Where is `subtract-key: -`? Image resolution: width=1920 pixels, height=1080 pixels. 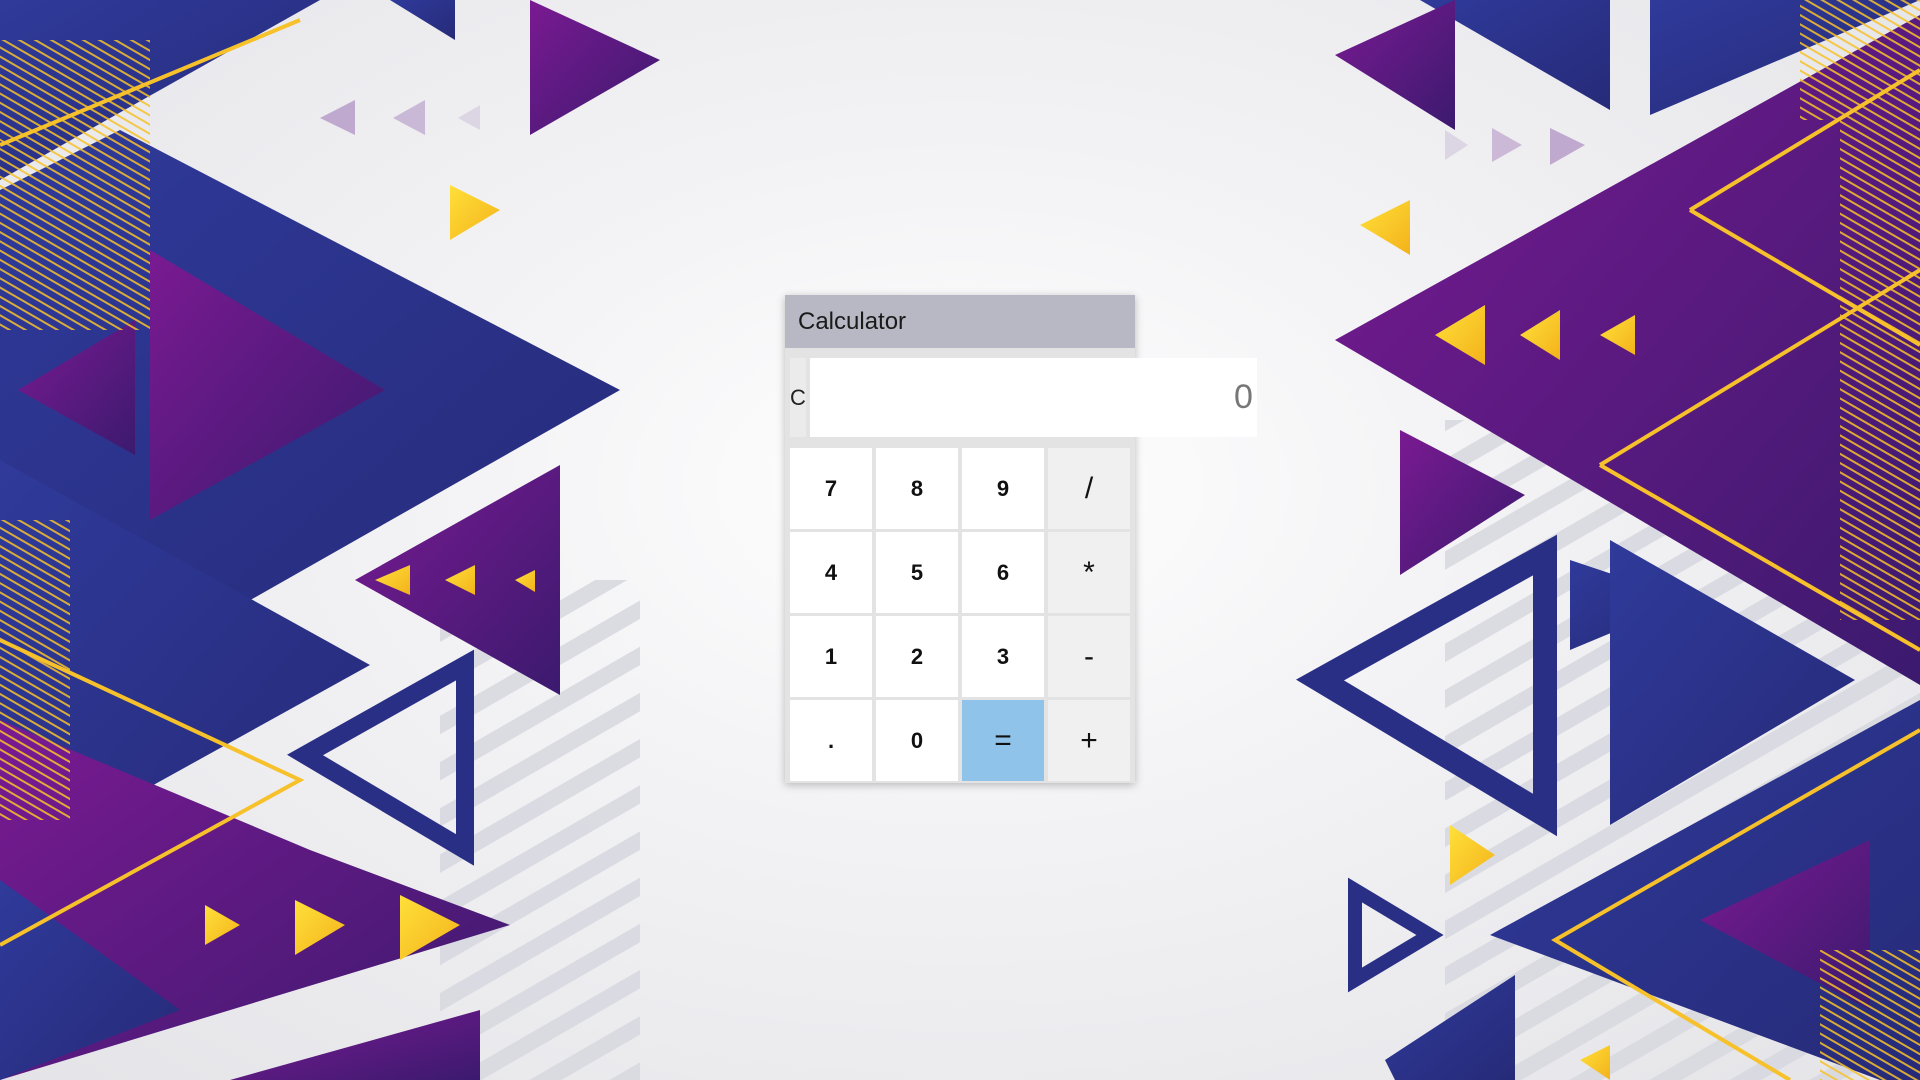
subtract-key: - is located at coordinates (1089, 656).